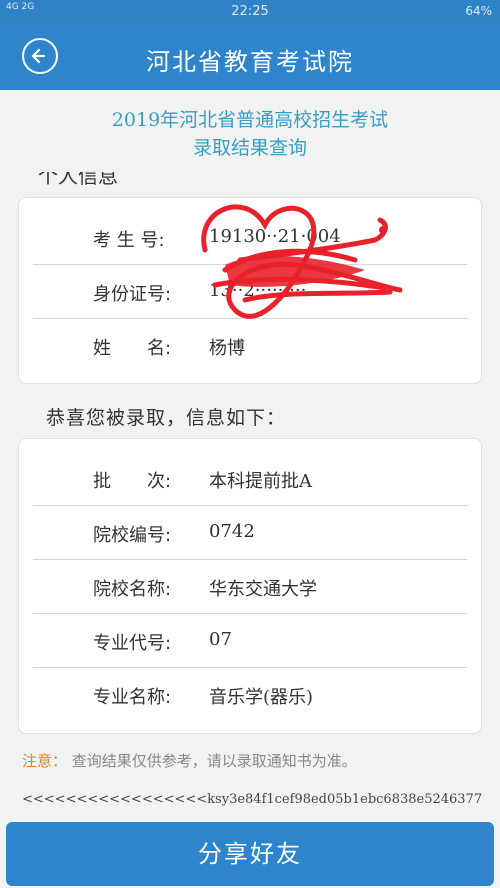 The width and height of the screenshot is (500, 888). What do you see at coordinates (132, 697) in the screenshot?
I see `row-label: 专业名称:` at bounding box center [132, 697].